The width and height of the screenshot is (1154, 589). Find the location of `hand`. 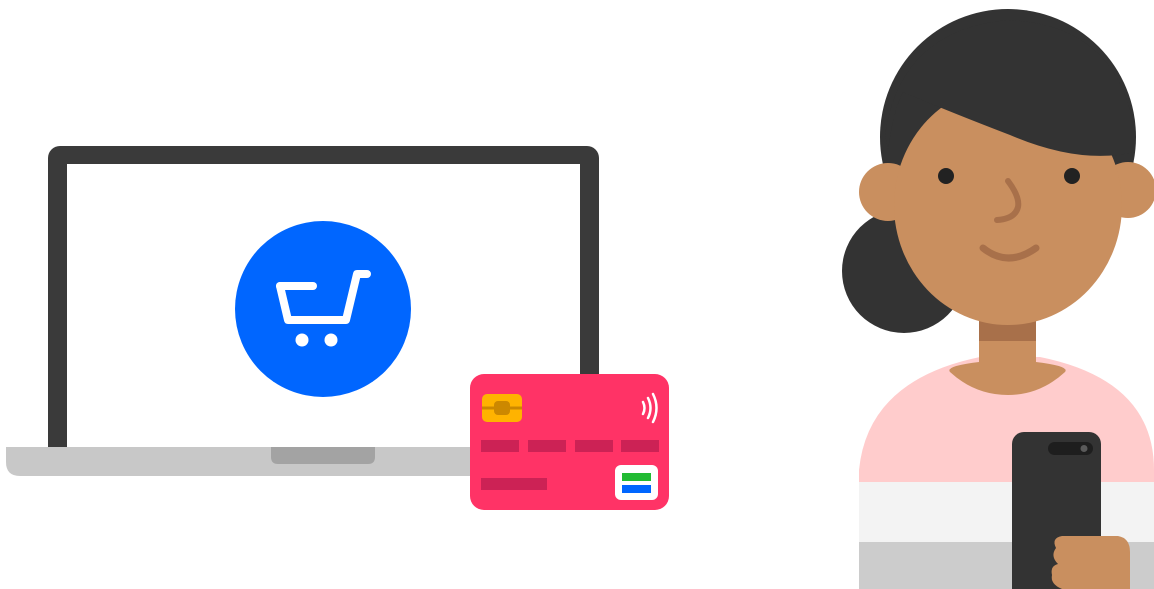

hand is located at coordinates (1090, 562).